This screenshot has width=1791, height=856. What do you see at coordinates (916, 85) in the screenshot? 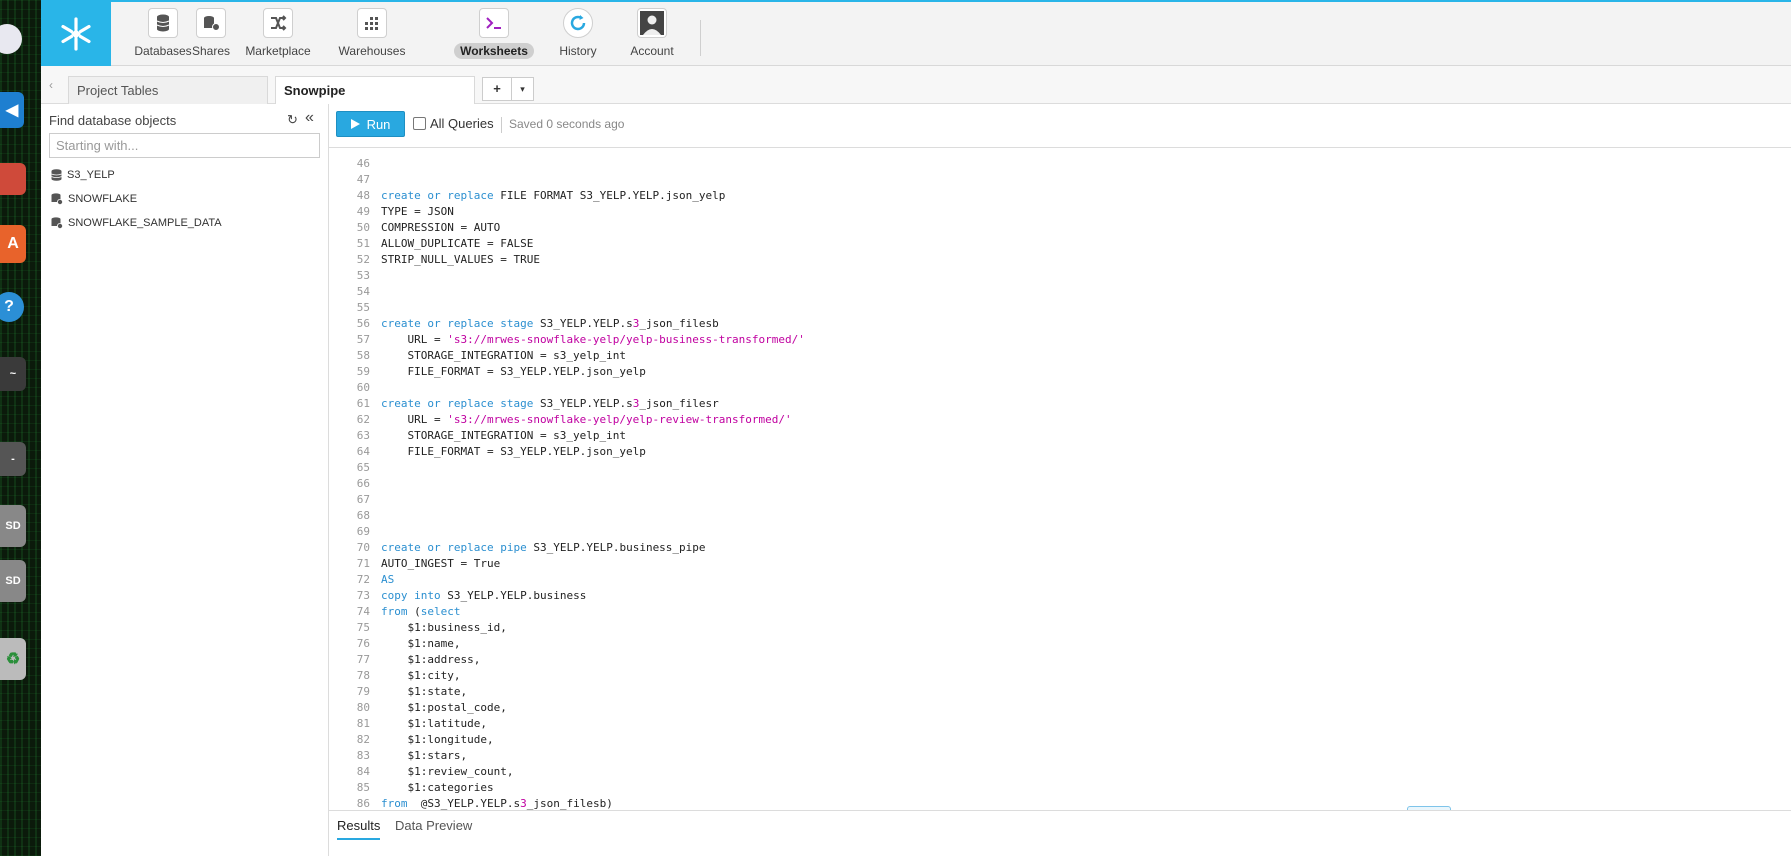
I see `worksheet-tab-bar: ‹ Project Tables Snowpipe + ▾` at bounding box center [916, 85].